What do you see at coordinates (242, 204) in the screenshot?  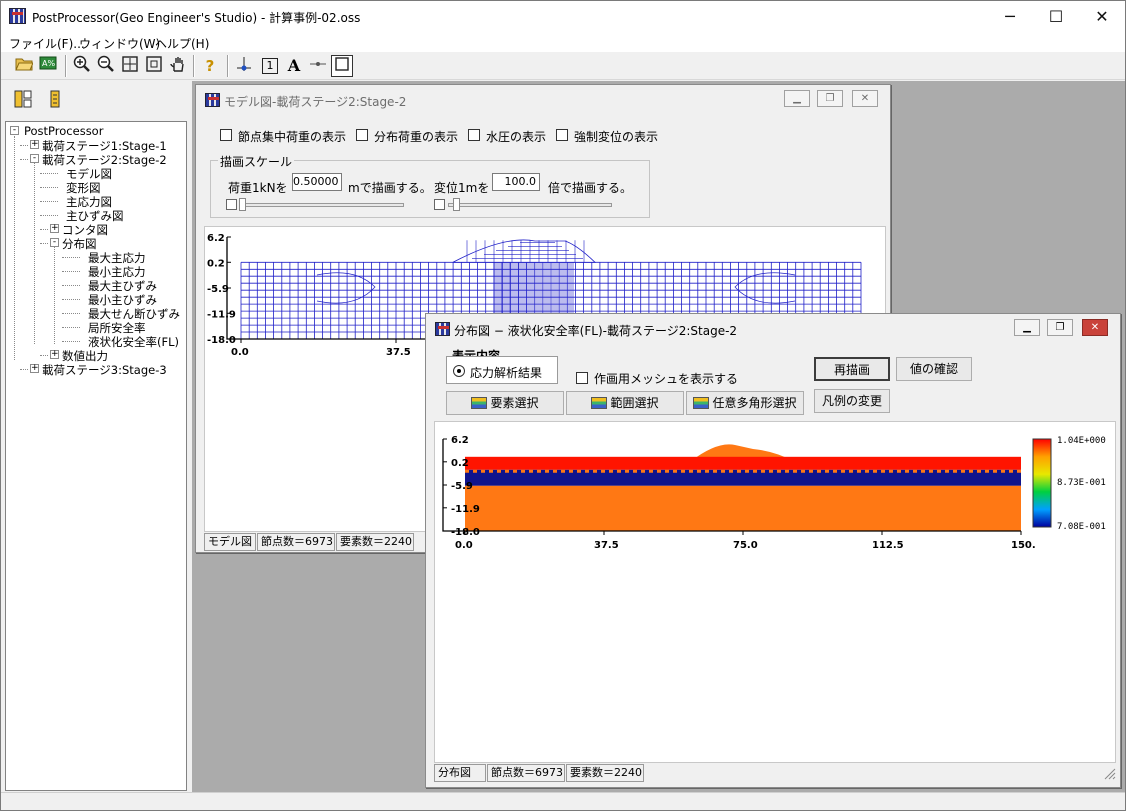 I see `load-slider-thumb` at bounding box center [242, 204].